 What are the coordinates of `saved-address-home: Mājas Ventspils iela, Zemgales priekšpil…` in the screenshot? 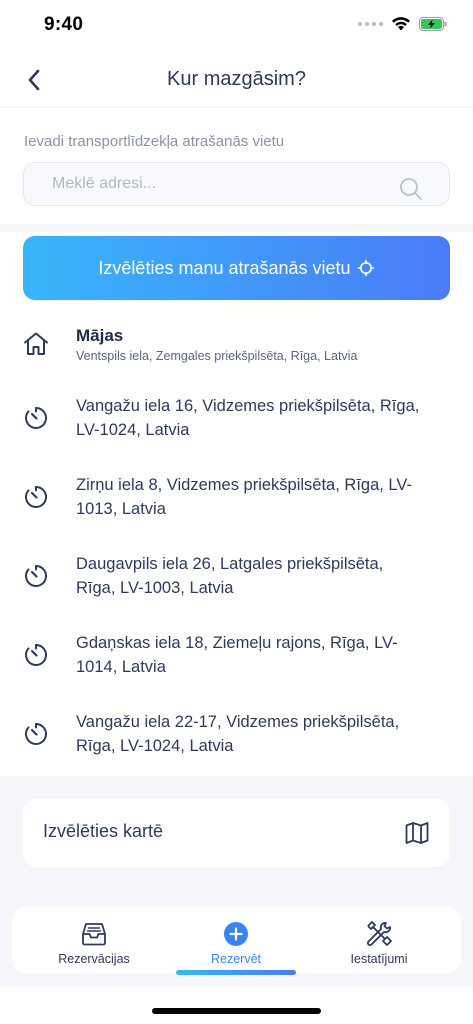 It's located at (236, 348).